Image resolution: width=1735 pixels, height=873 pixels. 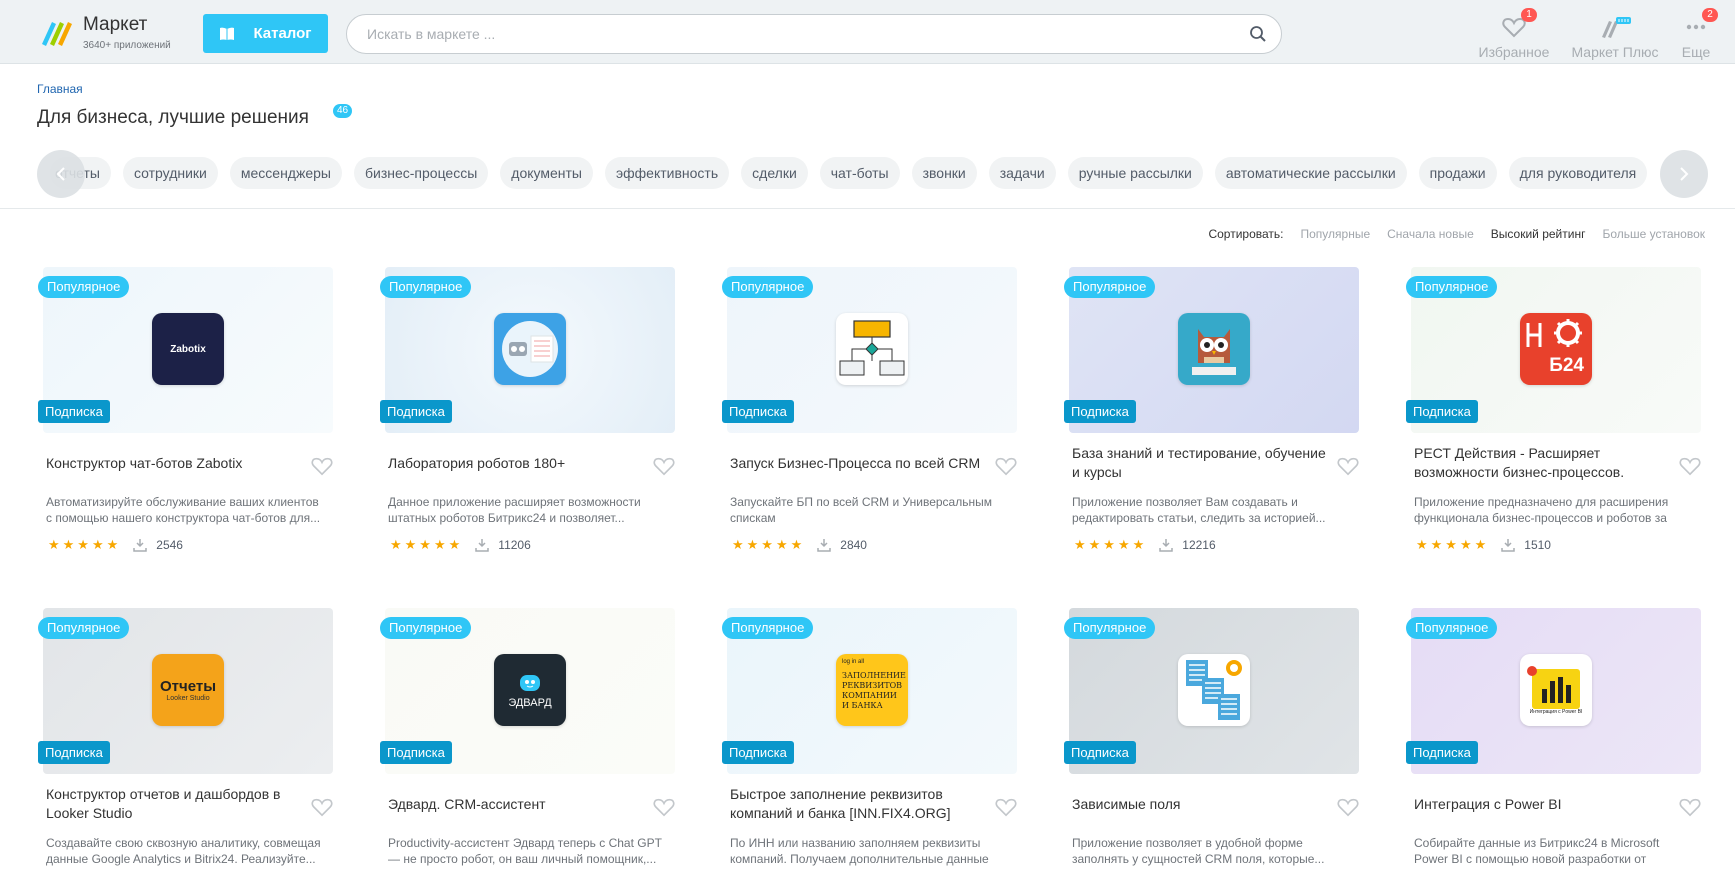 What do you see at coordinates (173, 463) in the screenshot?
I see `app-title: Конструктор чат-ботов Zabotix` at bounding box center [173, 463].